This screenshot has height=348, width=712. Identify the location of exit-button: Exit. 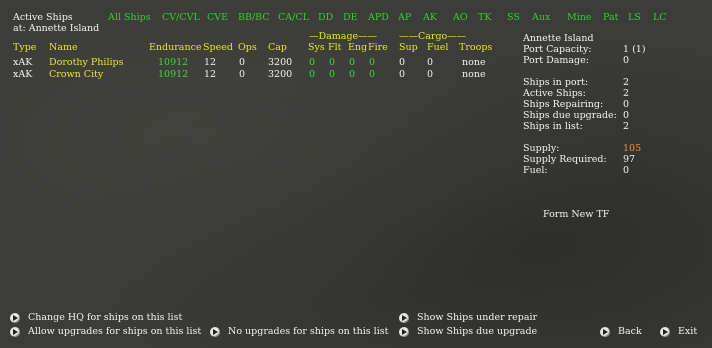
(682, 332).